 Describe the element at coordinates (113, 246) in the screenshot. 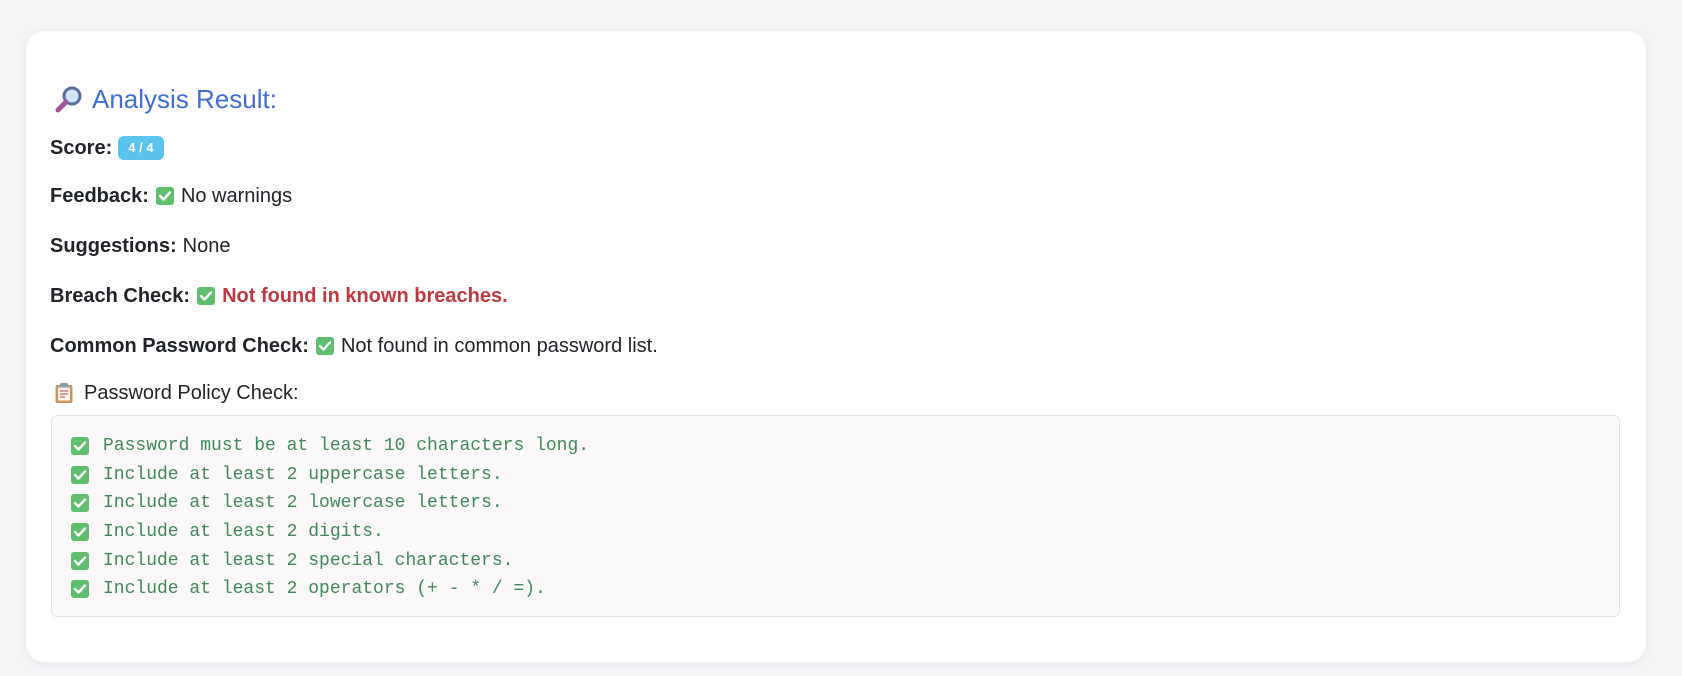

I see `suggestions-label: Suggestions:` at that location.